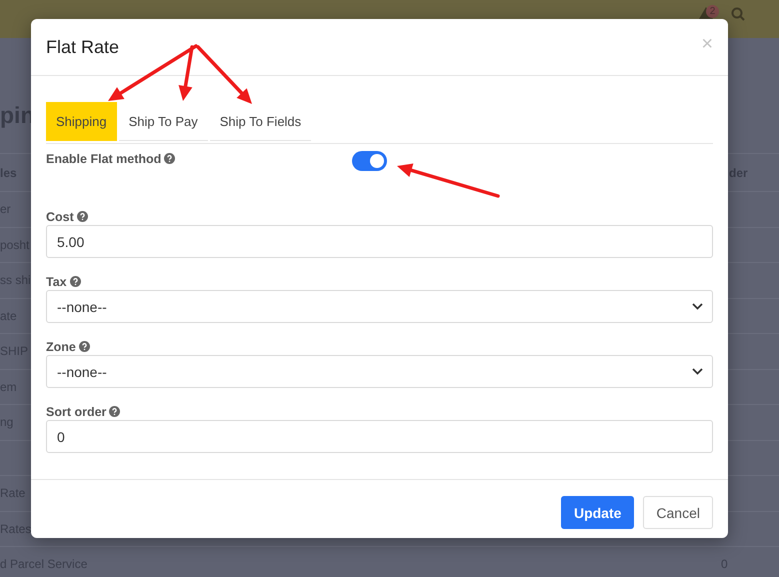  Describe the element at coordinates (369, 161) in the screenshot. I see `toggle-switch` at that location.